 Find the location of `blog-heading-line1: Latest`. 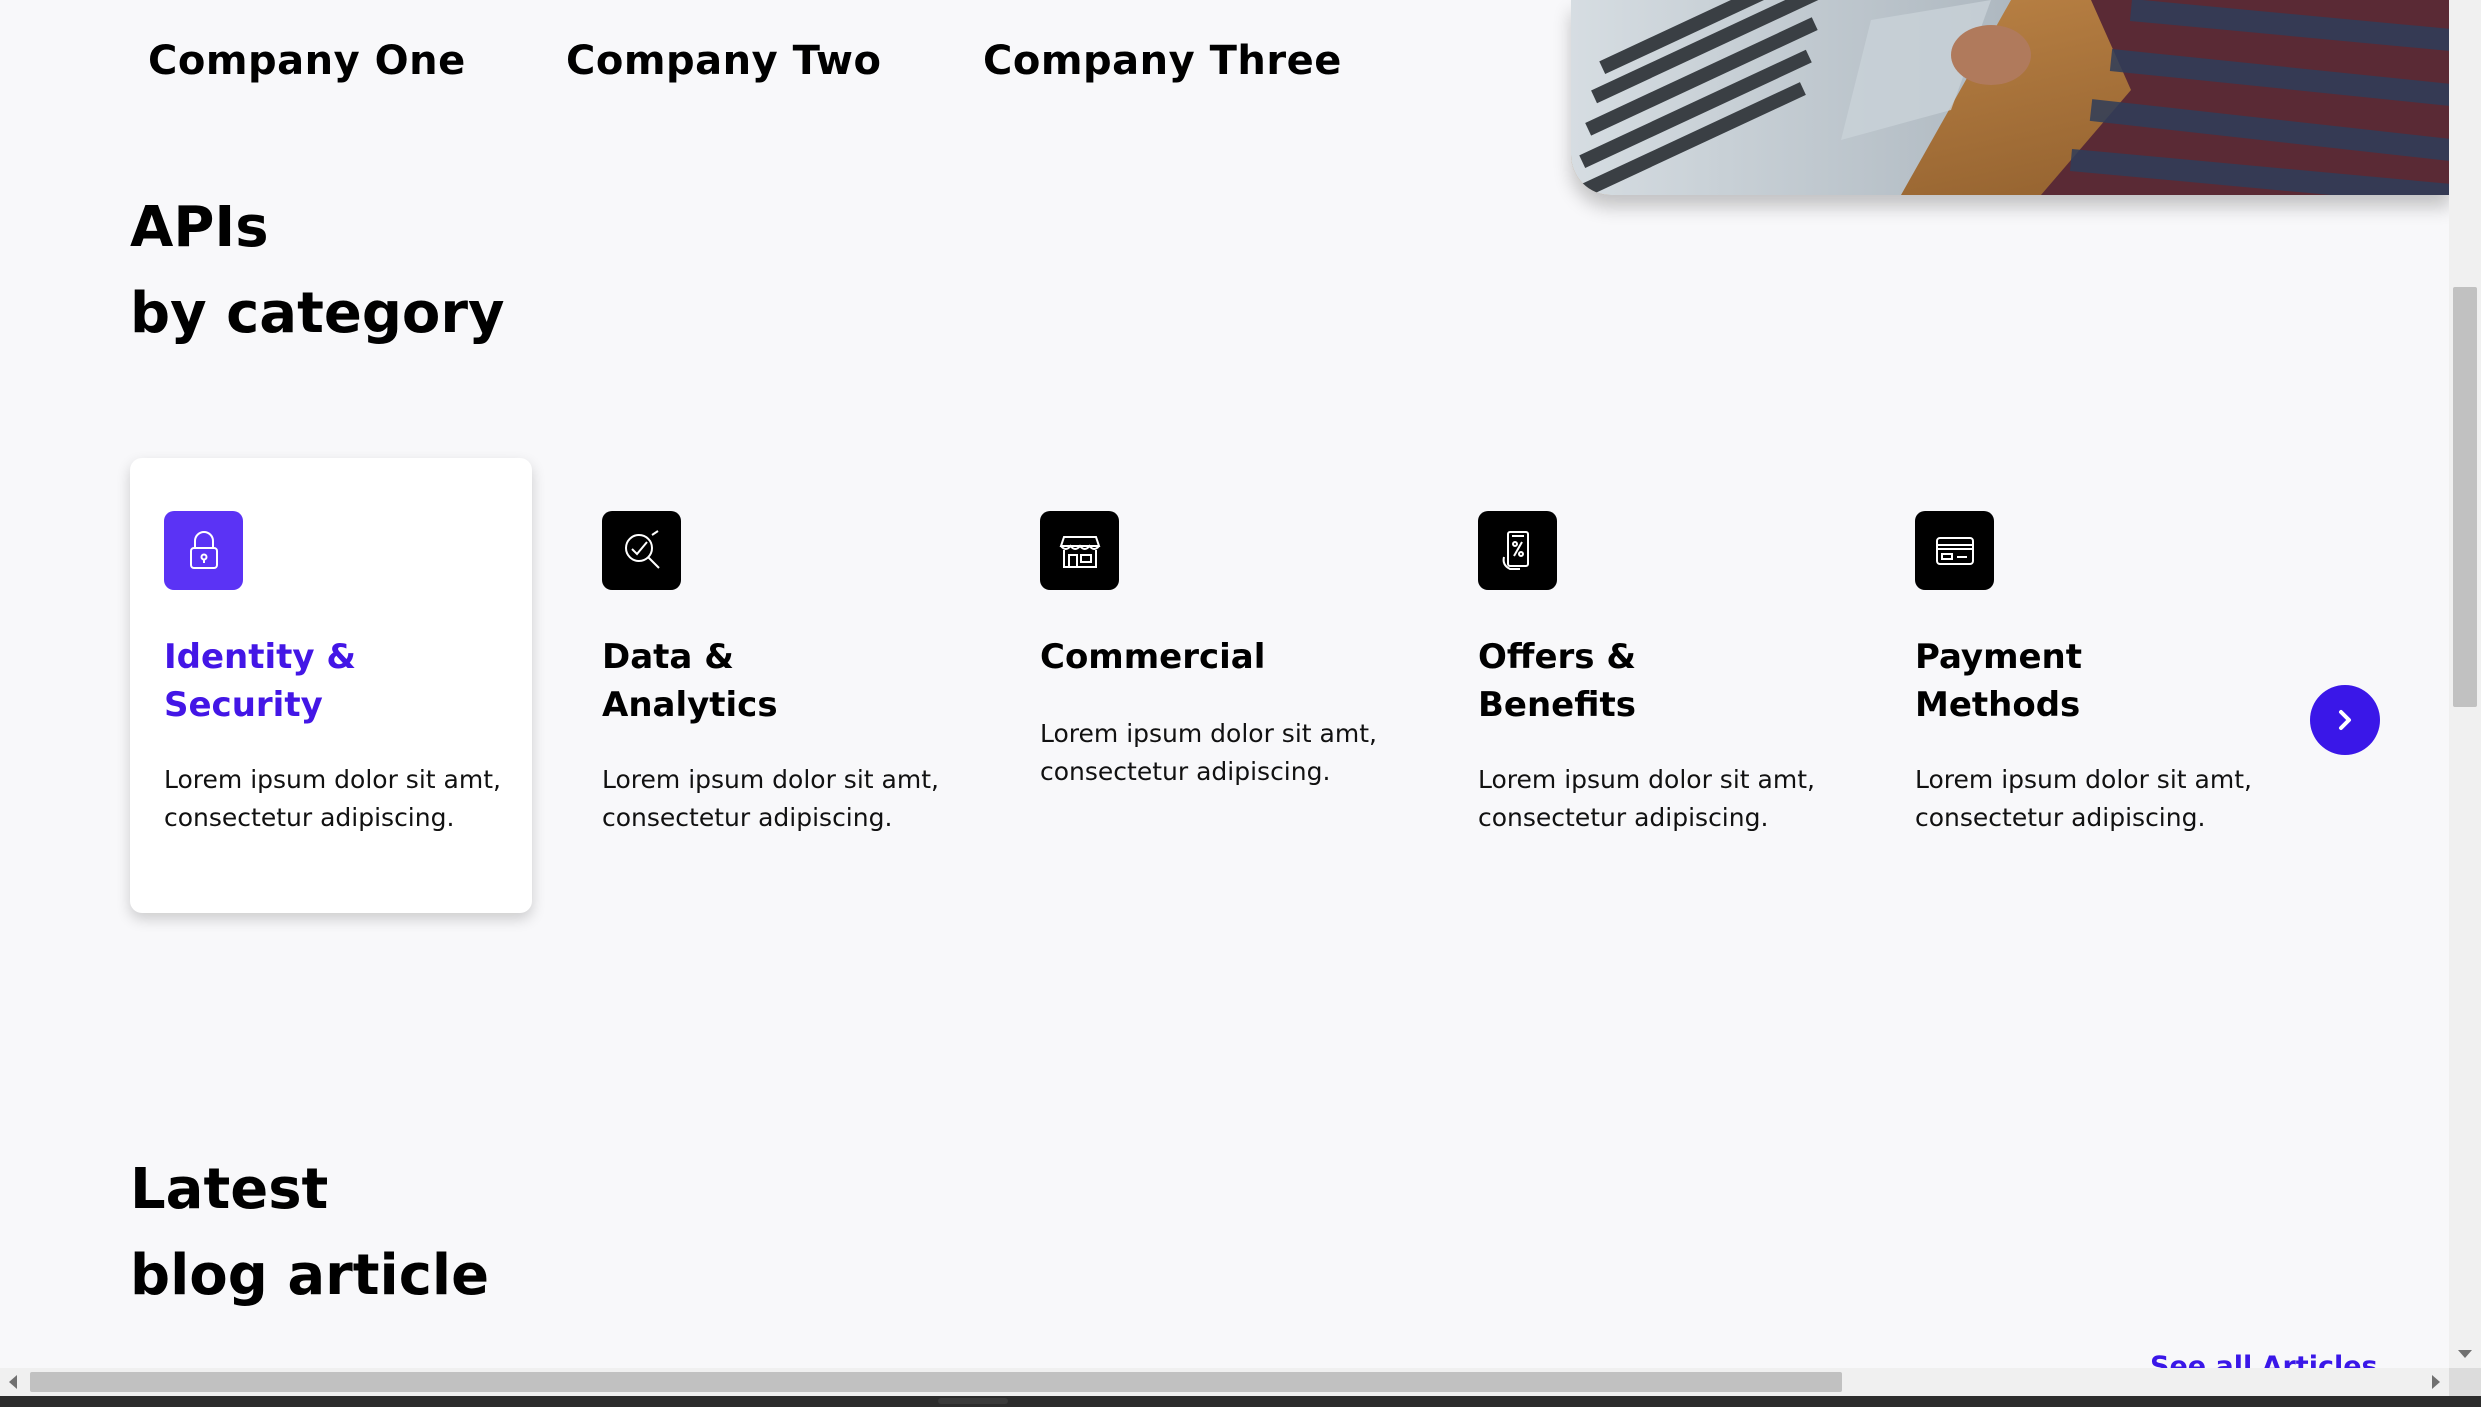

blog-heading-line1: Latest is located at coordinates (229, 1189).